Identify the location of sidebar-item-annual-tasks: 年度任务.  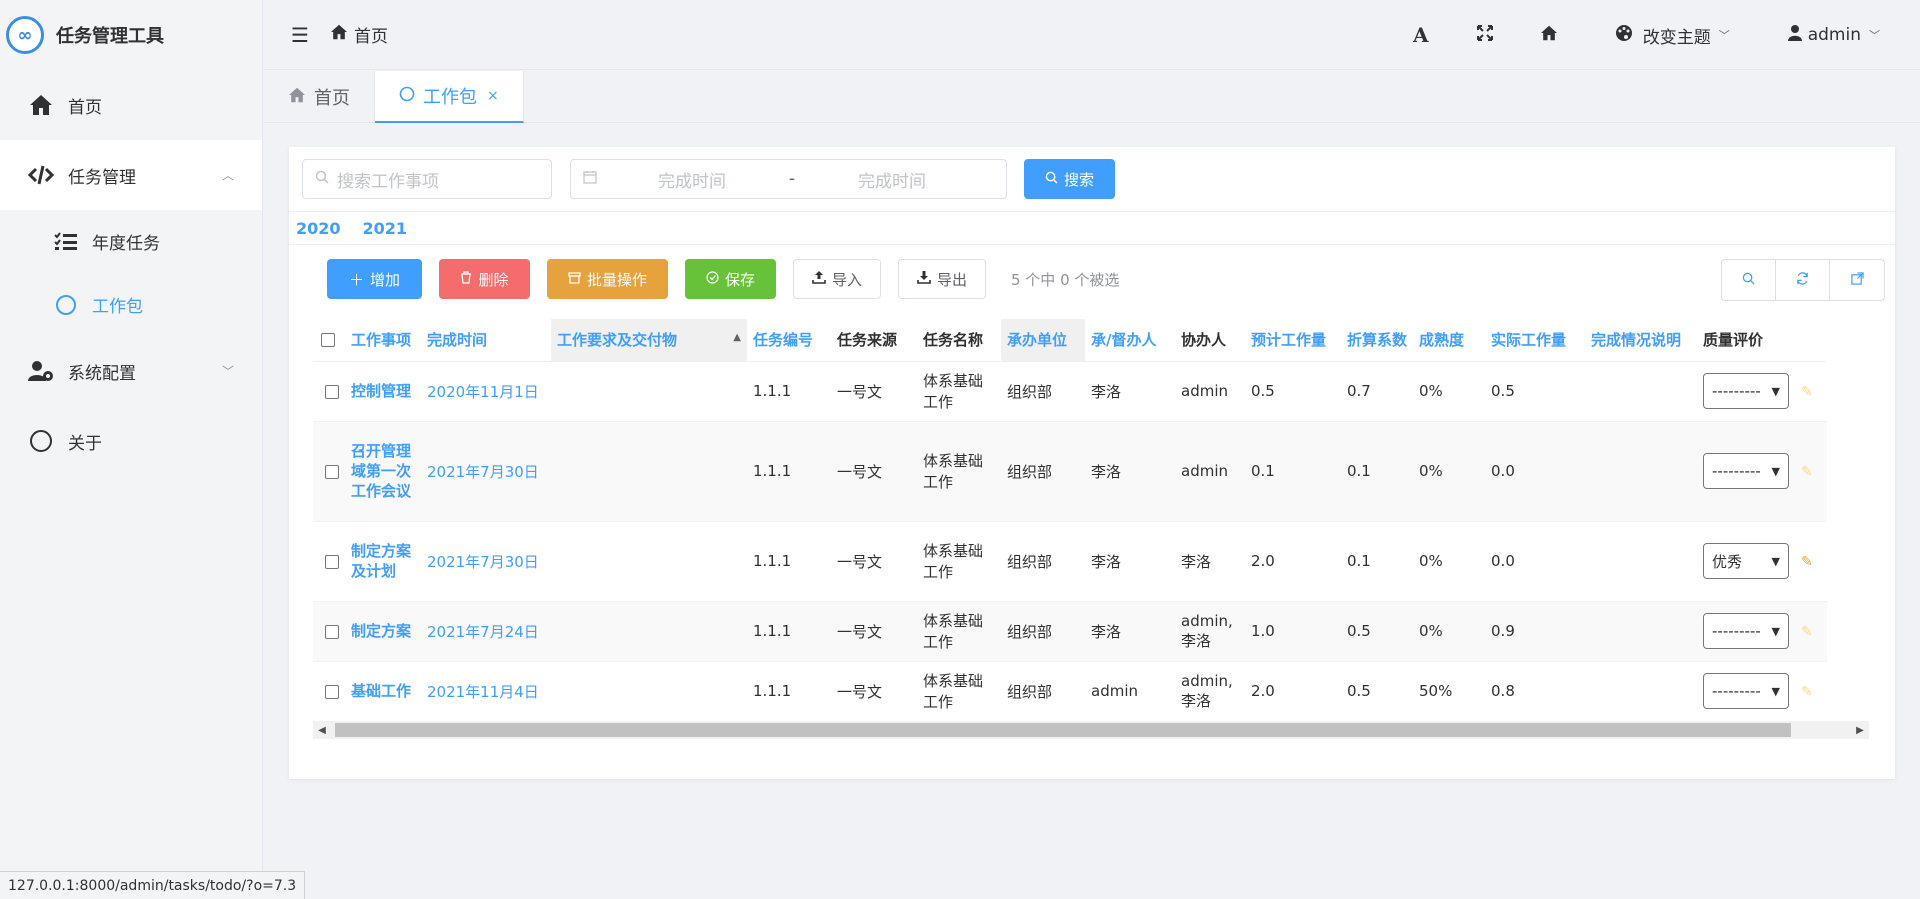
(131, 241).